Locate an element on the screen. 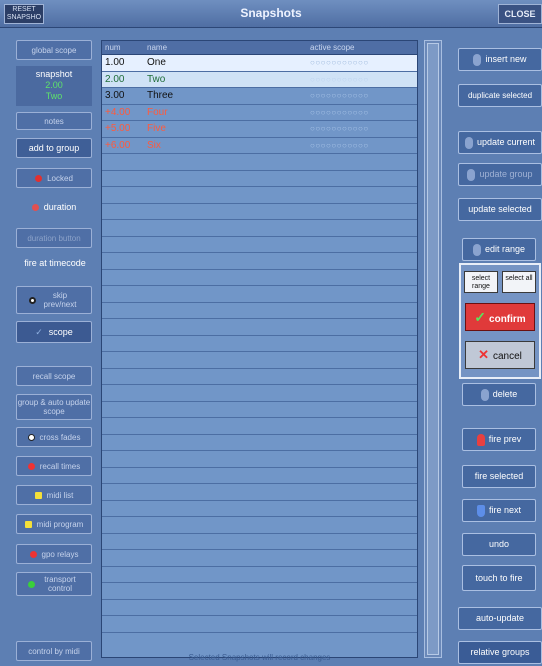 This screenshot has width=542, height=666. touch-to-fire-button: touch to fire is located at coordinates (499, 578).